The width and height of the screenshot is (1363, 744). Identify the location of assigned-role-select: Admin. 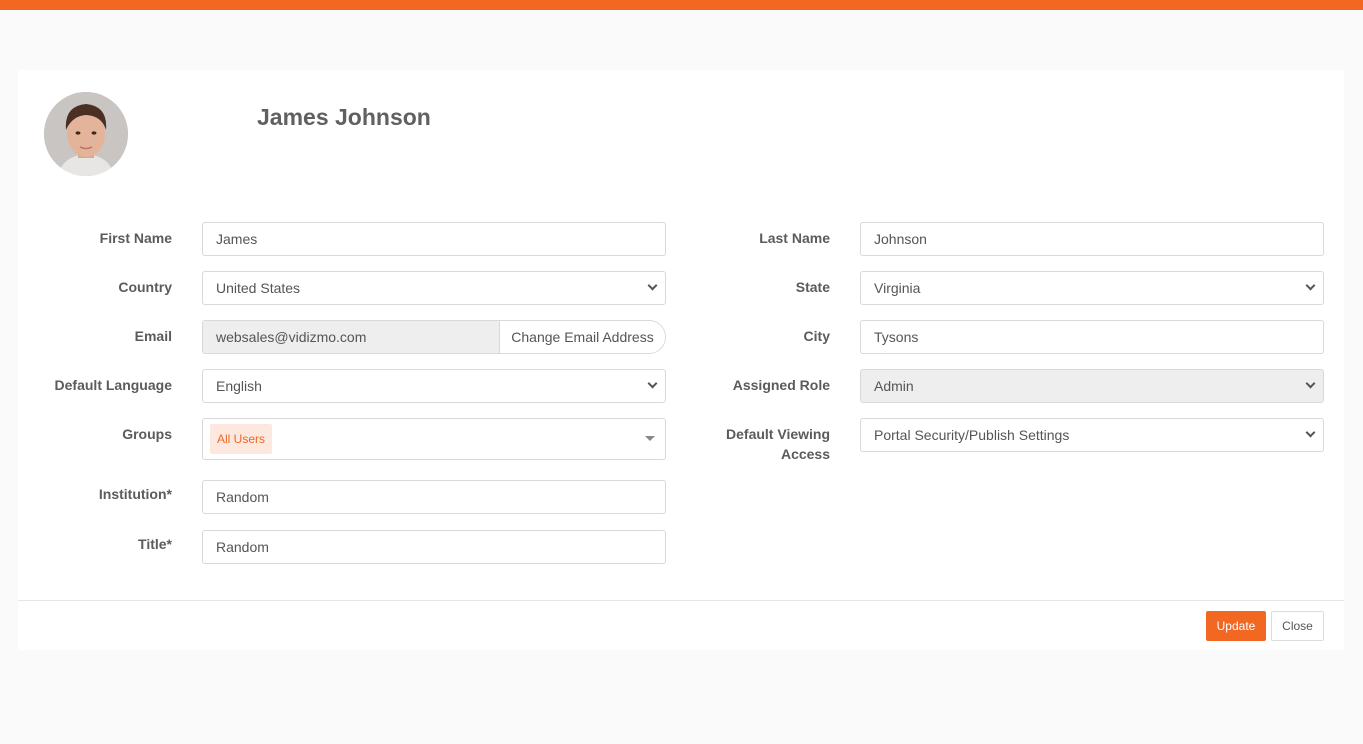
(1092, 386).